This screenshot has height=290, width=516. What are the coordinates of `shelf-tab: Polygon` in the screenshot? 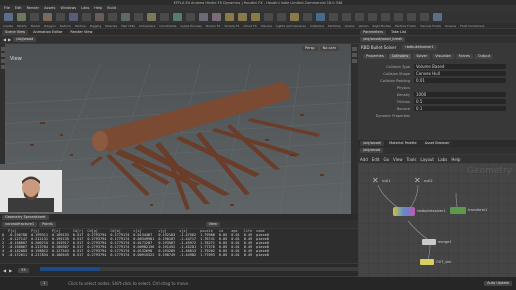 It's located at (50, 26).